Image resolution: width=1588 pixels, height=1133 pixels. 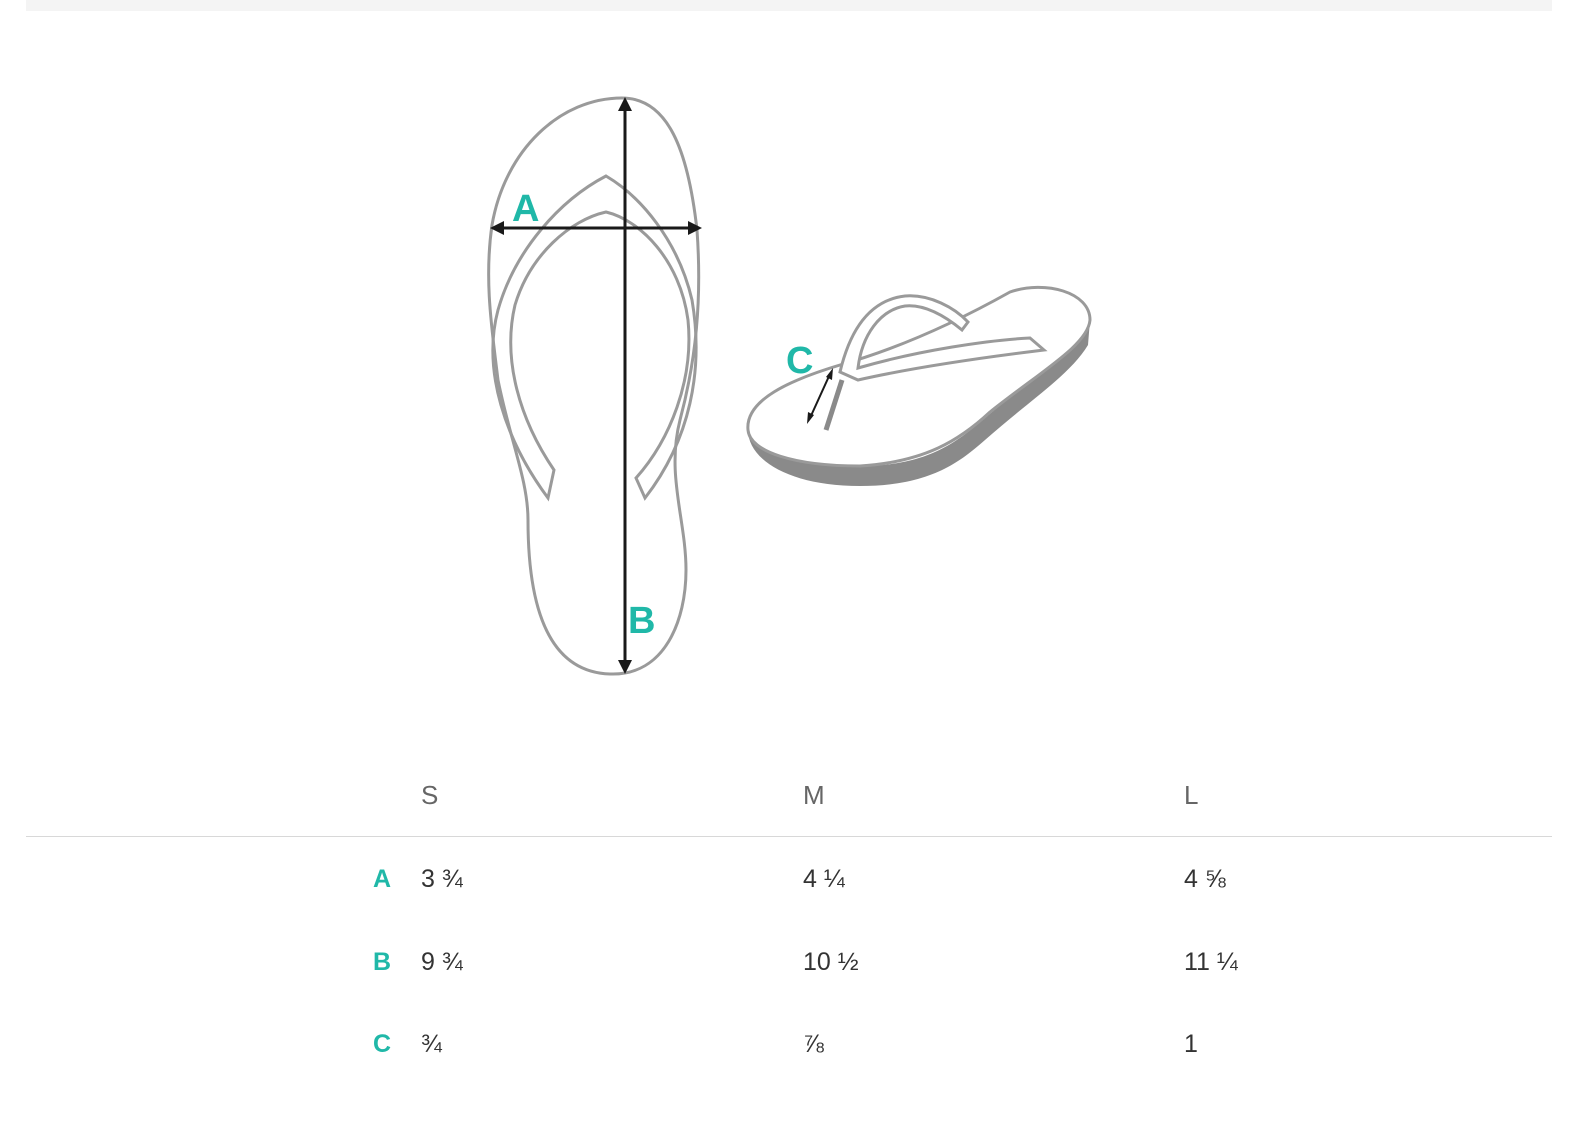 What do you see at coordinates (442, 962) in the screenshot?
I see `cell-s: 9 ¾` at bounding box center [442, 962].